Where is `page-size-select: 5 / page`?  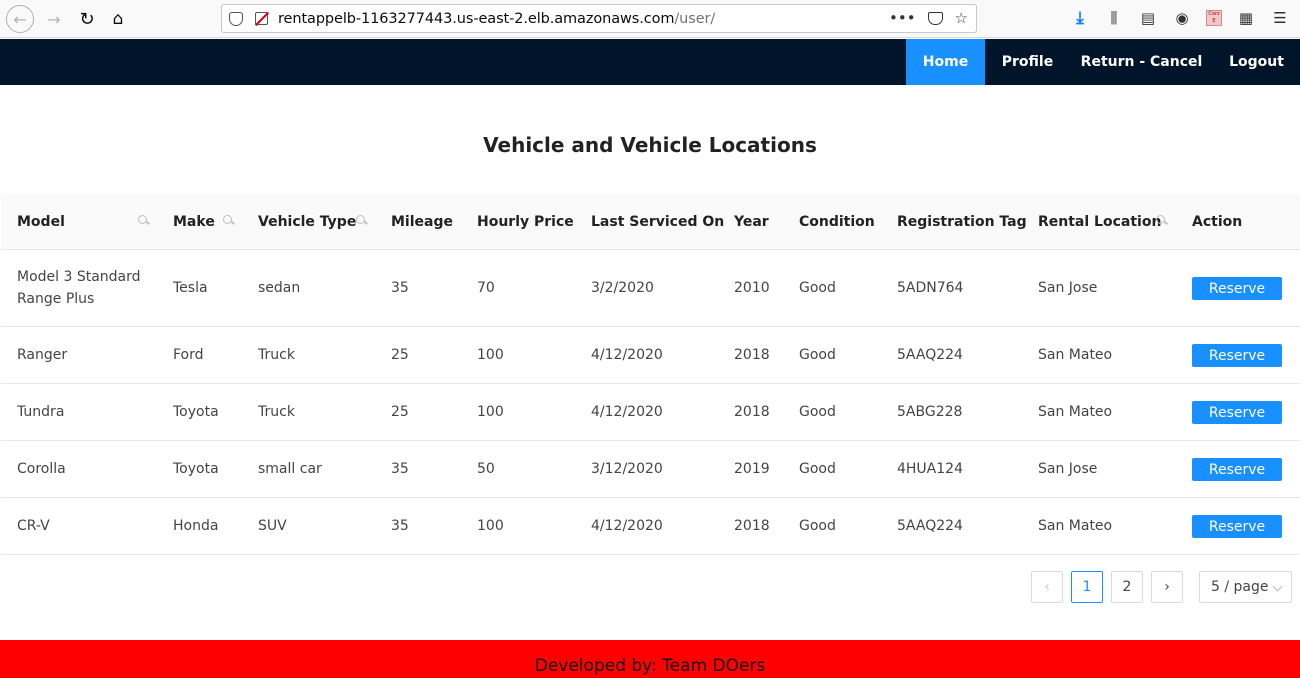 page-size-select: 5 / page is located at coordinates (1245, 587).